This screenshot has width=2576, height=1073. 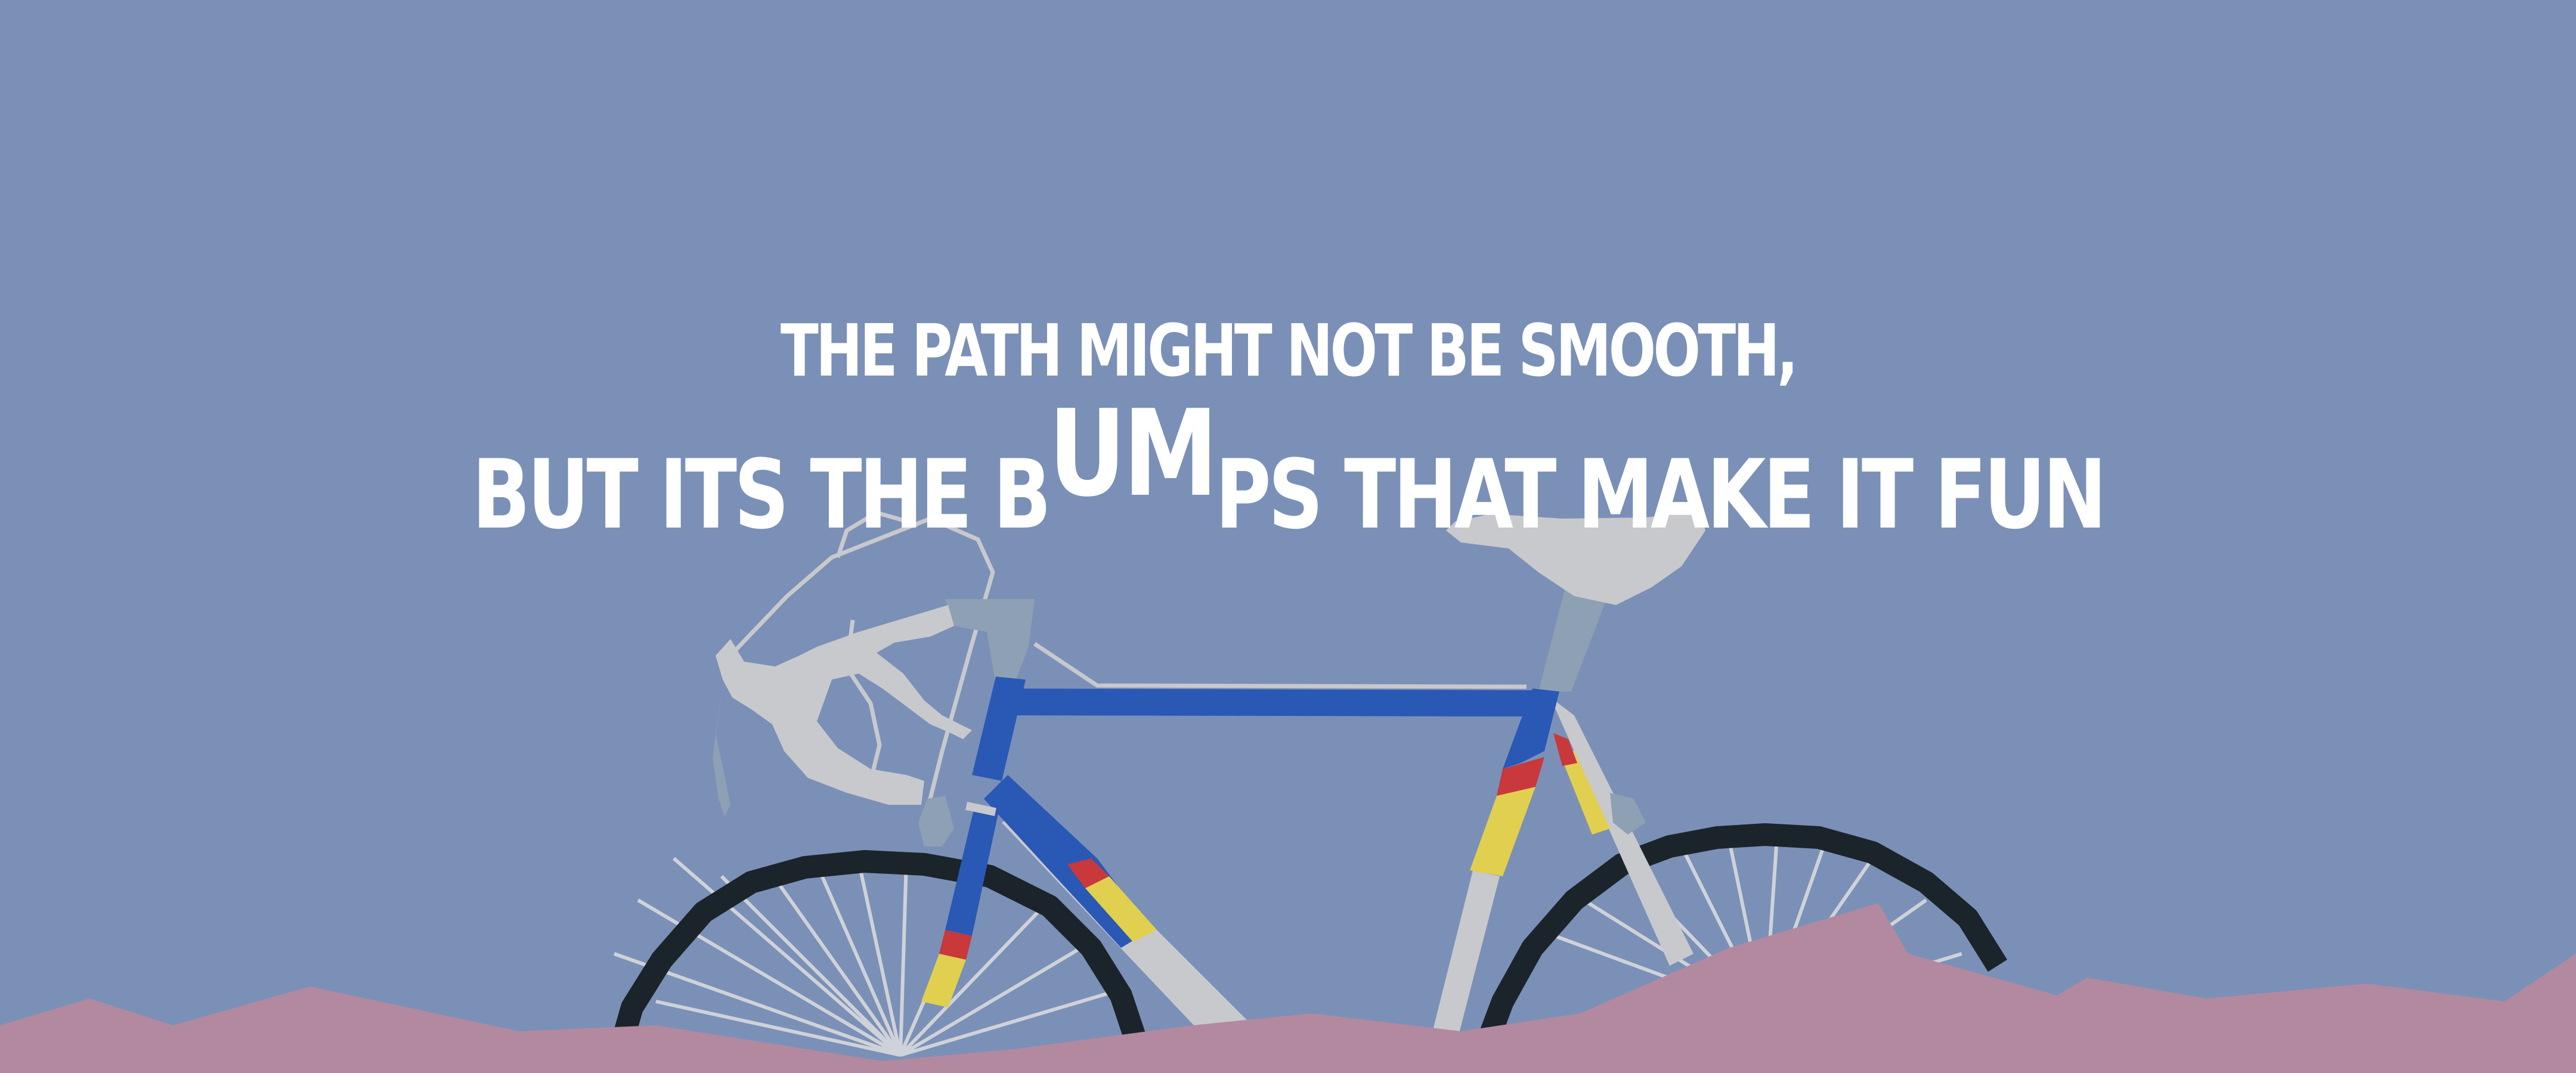 I want to click on seat-post, so click(x=1574, y=639).